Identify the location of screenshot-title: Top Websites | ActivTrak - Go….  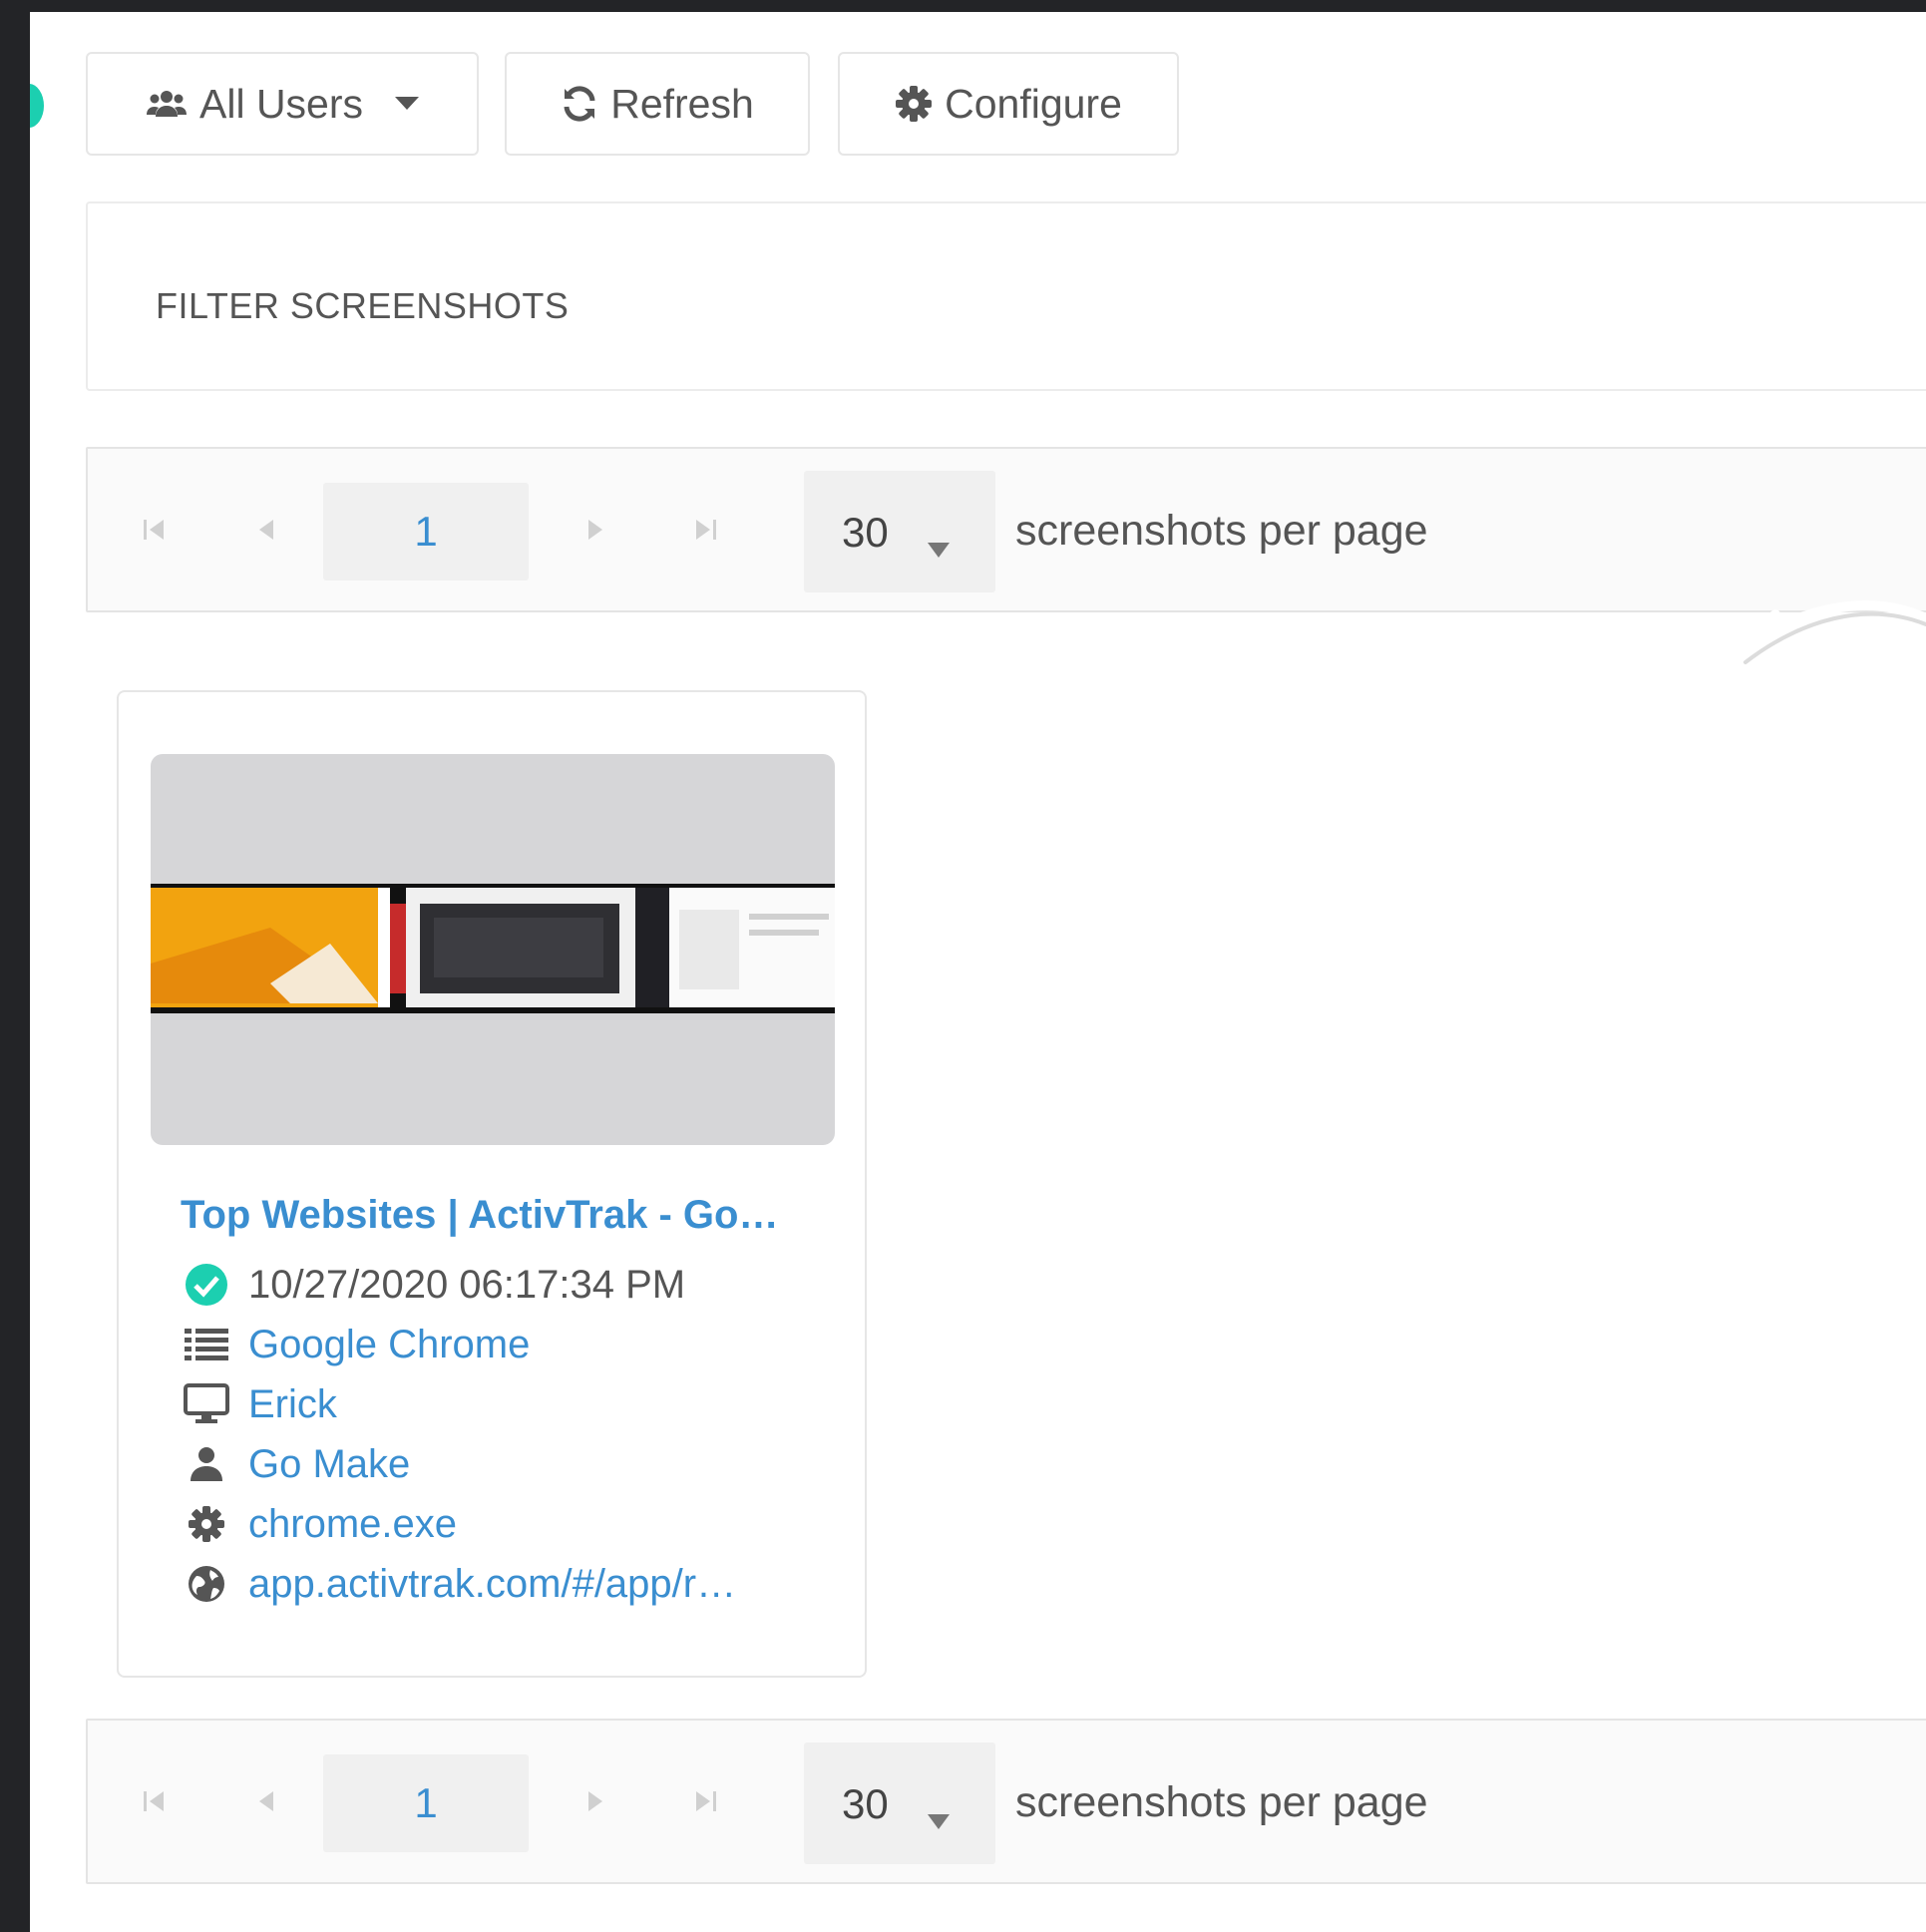
(490, 1216).